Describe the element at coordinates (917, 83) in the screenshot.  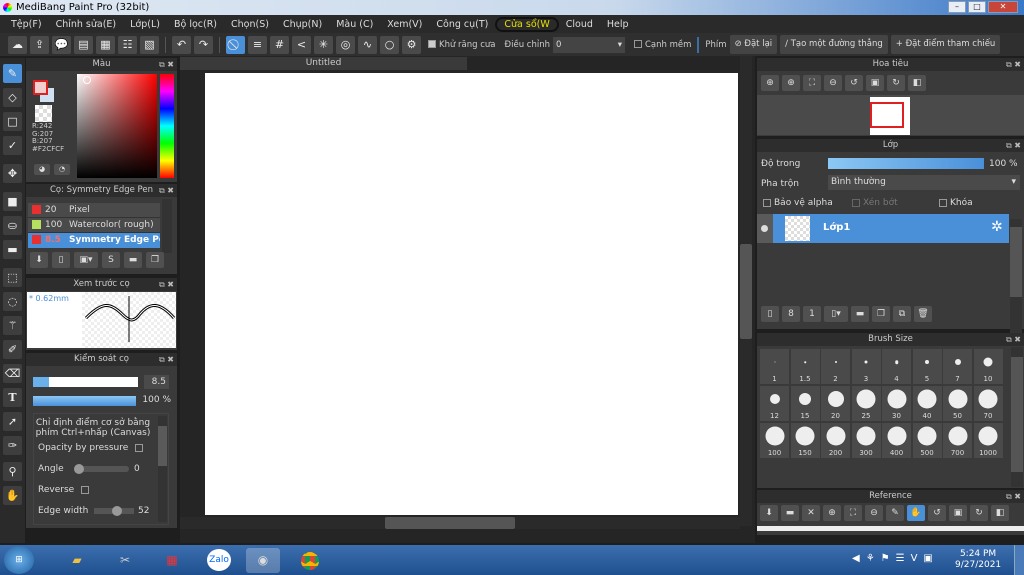
I see `flip-horizontal-icon: ◧` at that location.